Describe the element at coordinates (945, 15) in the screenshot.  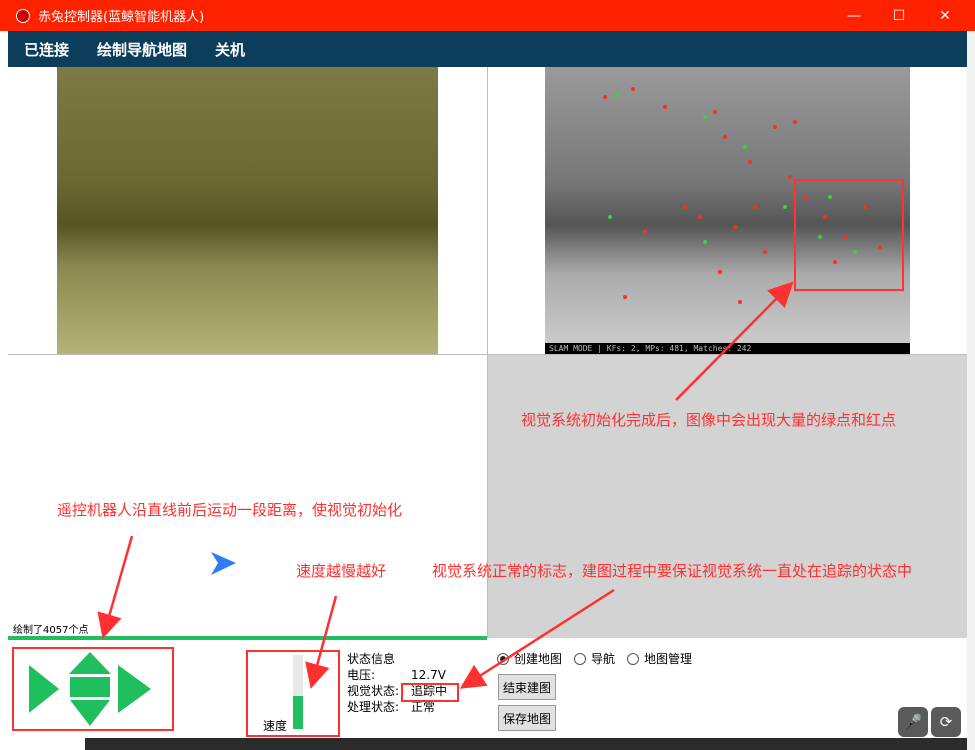
I see `close-icon: ✕` at that location.